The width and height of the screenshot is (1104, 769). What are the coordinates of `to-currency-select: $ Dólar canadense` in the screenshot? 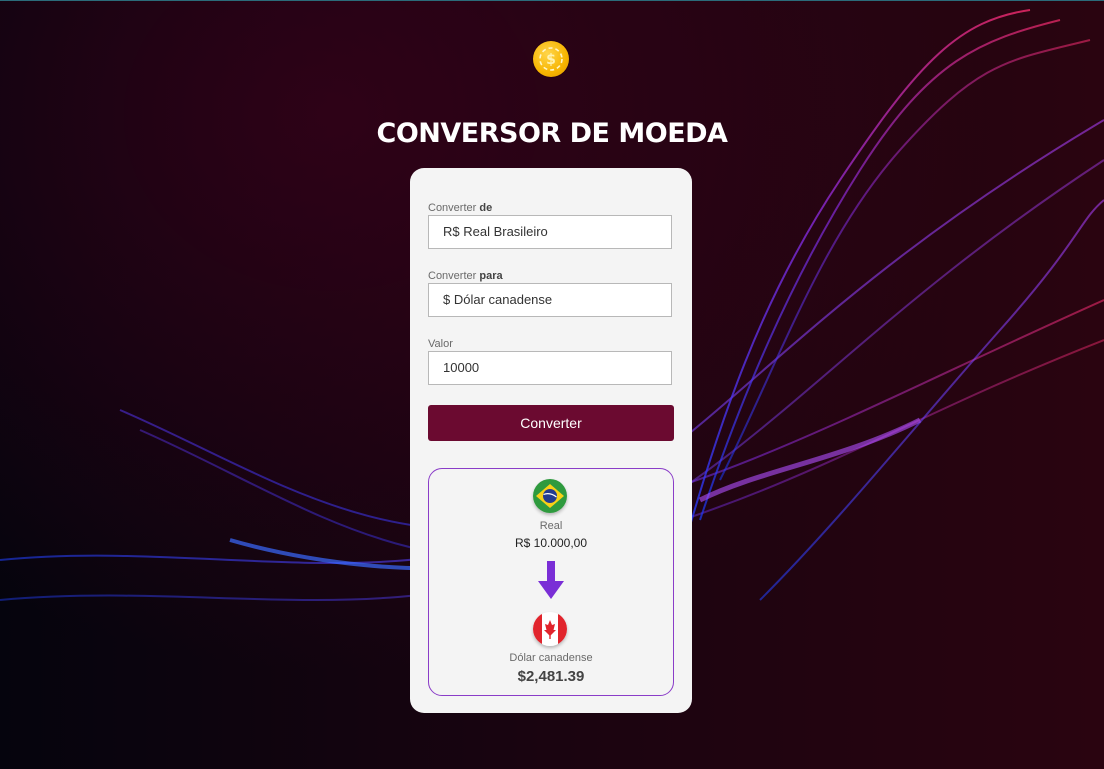 It's located at (550, 300).